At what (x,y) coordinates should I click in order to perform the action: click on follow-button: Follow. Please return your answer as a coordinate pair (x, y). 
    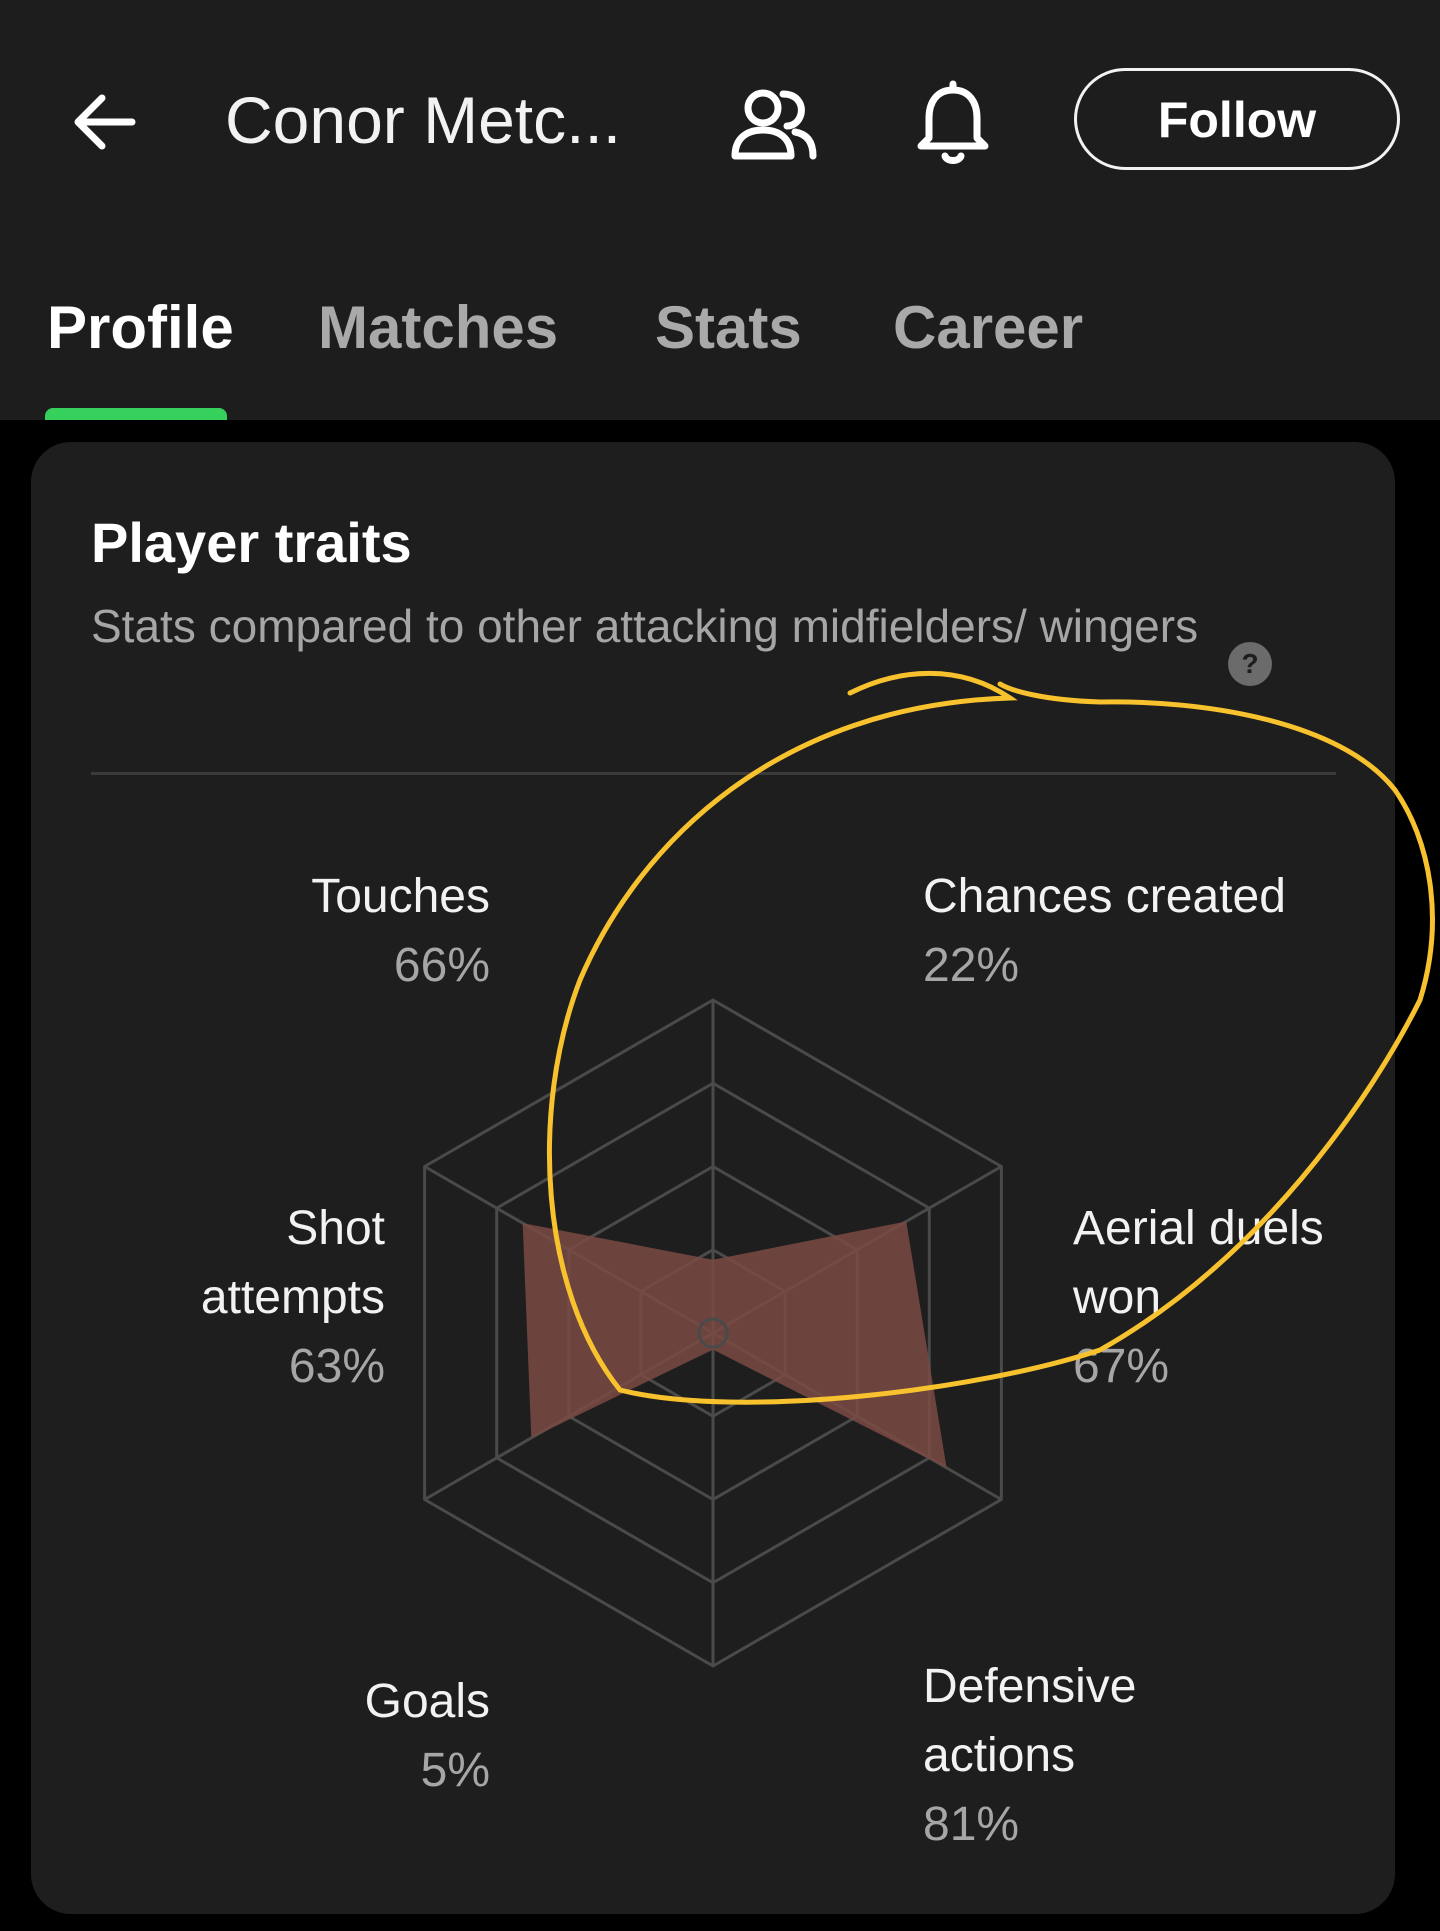
    Looking at the image, I should click on (1237, 119).